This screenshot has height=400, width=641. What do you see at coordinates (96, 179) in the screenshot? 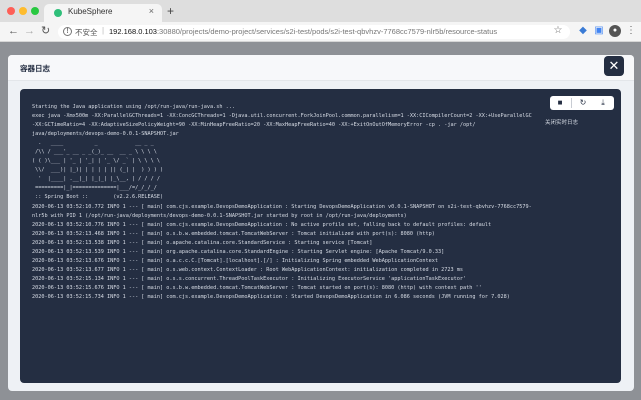
I see `log-line: ' |____| .__|_| |_|_| |_\__, | / / / /` at bounding box center [96, 179].